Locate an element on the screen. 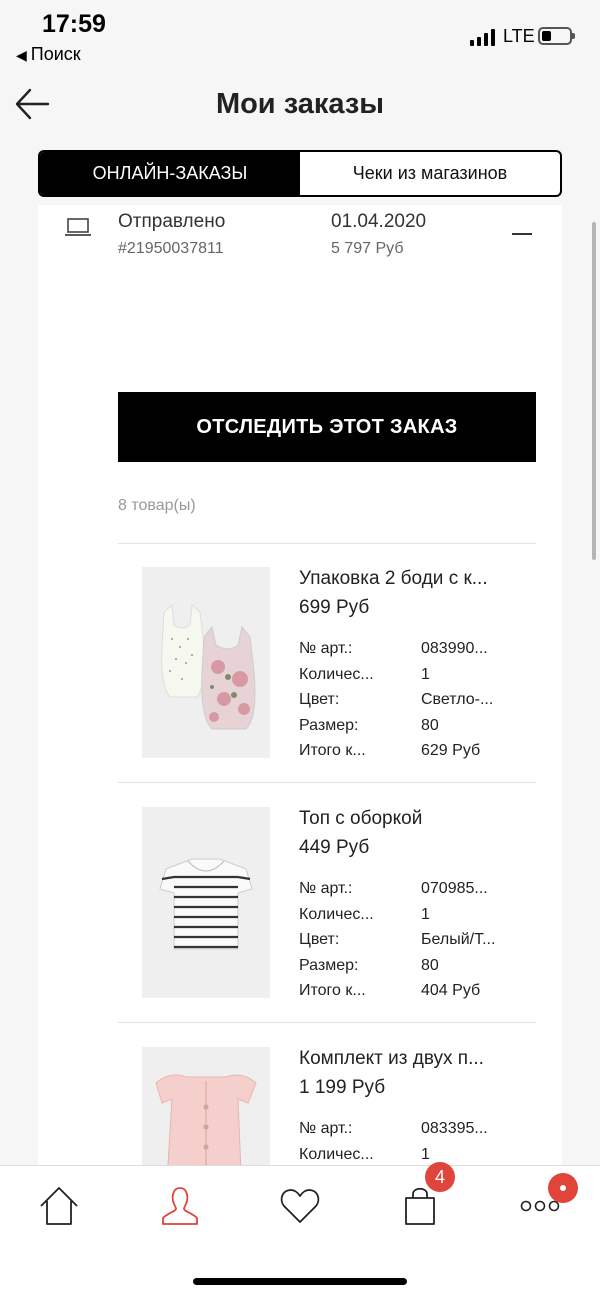 The width and height of the screenshot is (600, 1298). product-image-ruffle-top is located at coordinates (206, 902).